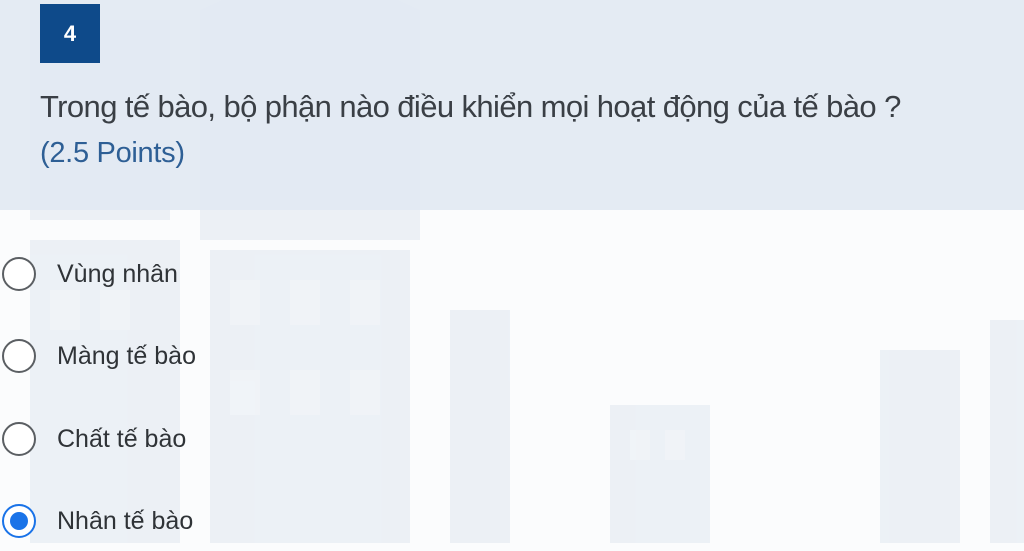  Describe the element at coordinates (200, 521) in the screenshot. I see `option-nhan-te-bao: Nhân tế bào` at that location.